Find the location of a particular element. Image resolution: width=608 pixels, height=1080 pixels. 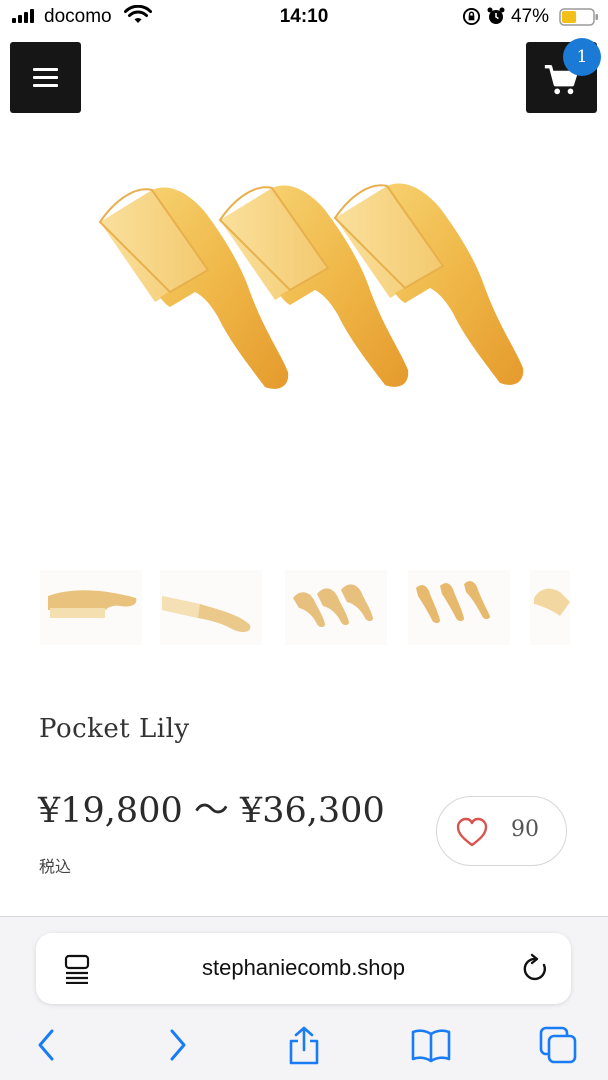

status-bar: docomo 14:10 47% is located at coordinates (304, 17).